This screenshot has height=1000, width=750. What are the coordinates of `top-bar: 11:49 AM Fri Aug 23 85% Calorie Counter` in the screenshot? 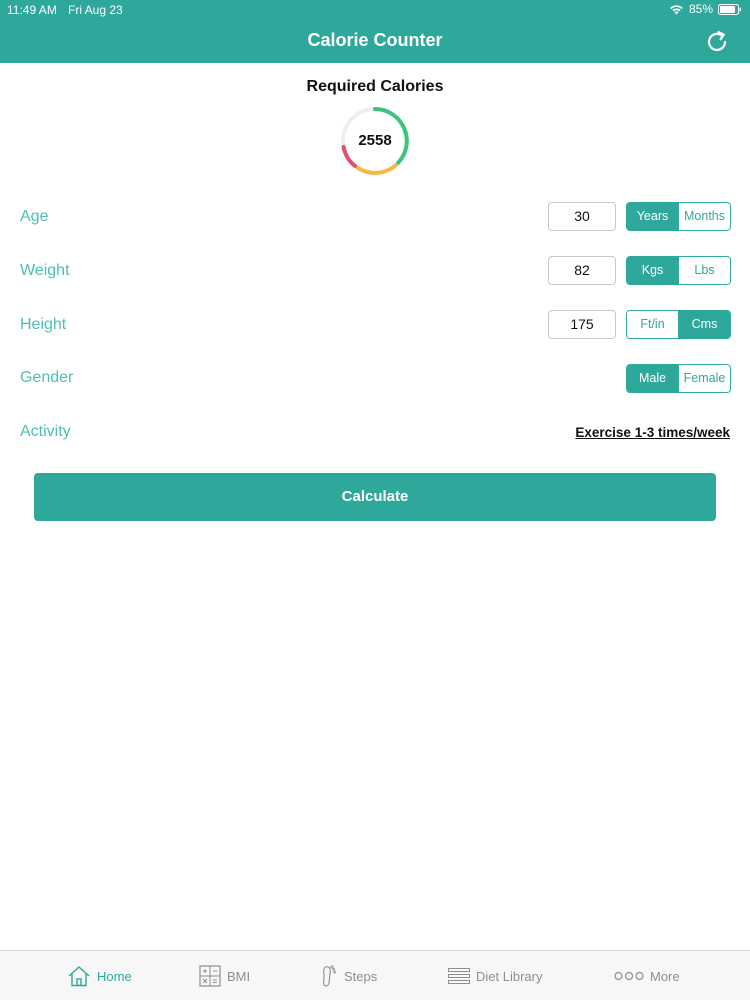 It's located at (375, 31).